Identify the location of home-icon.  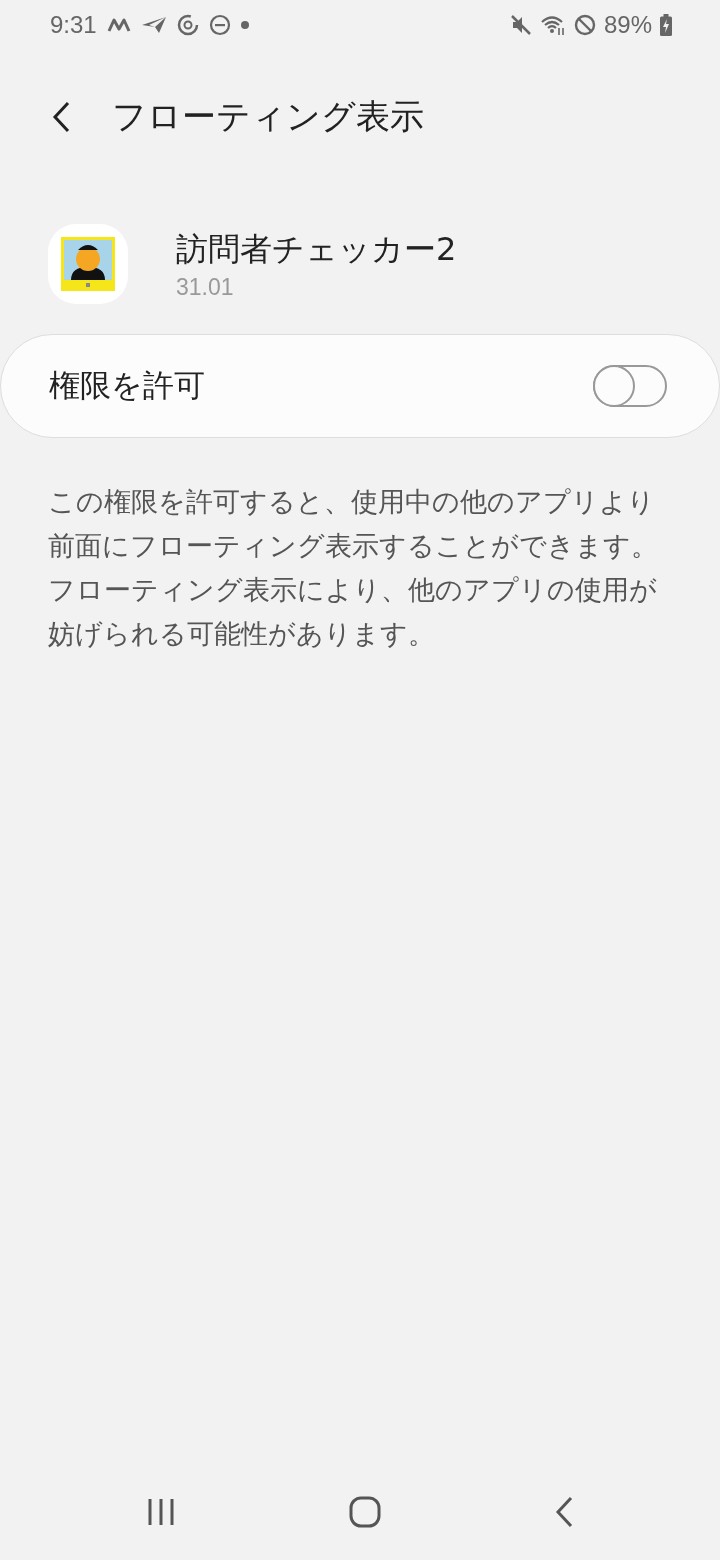
(365, 1512).